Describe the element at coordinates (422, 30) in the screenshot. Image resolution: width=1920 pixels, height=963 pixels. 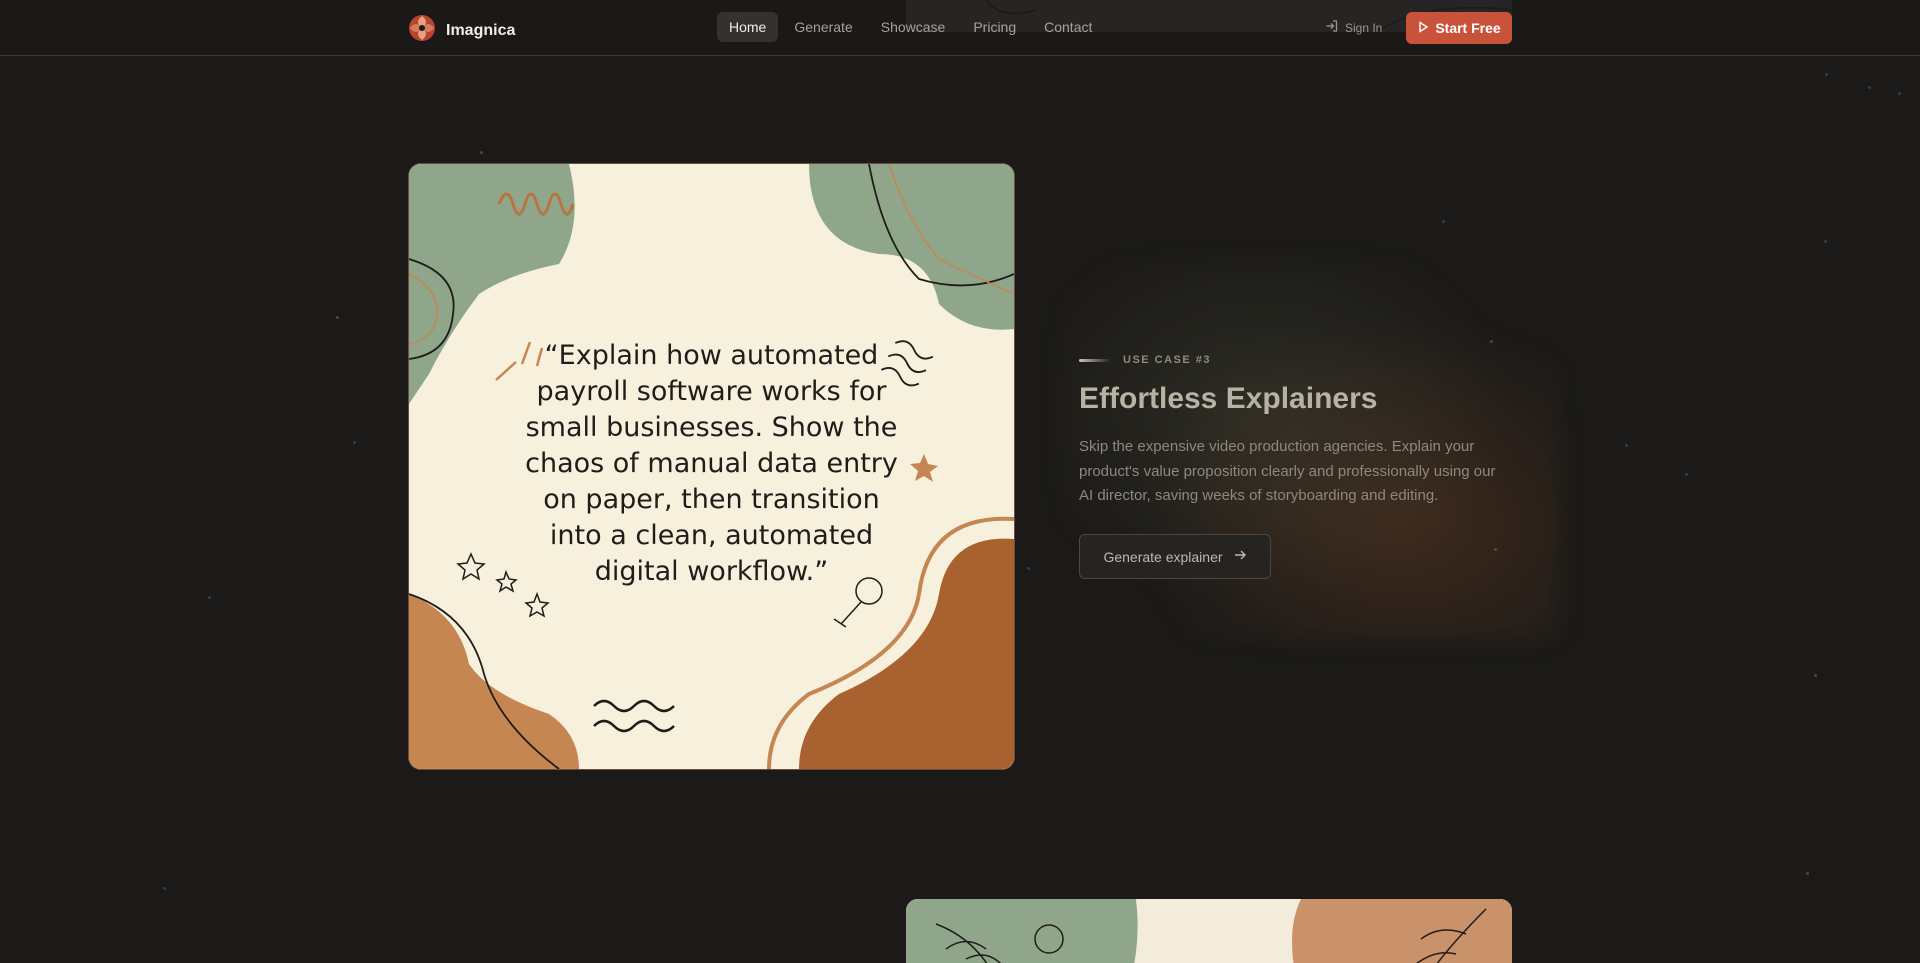
I see `logo-icon` at that location.